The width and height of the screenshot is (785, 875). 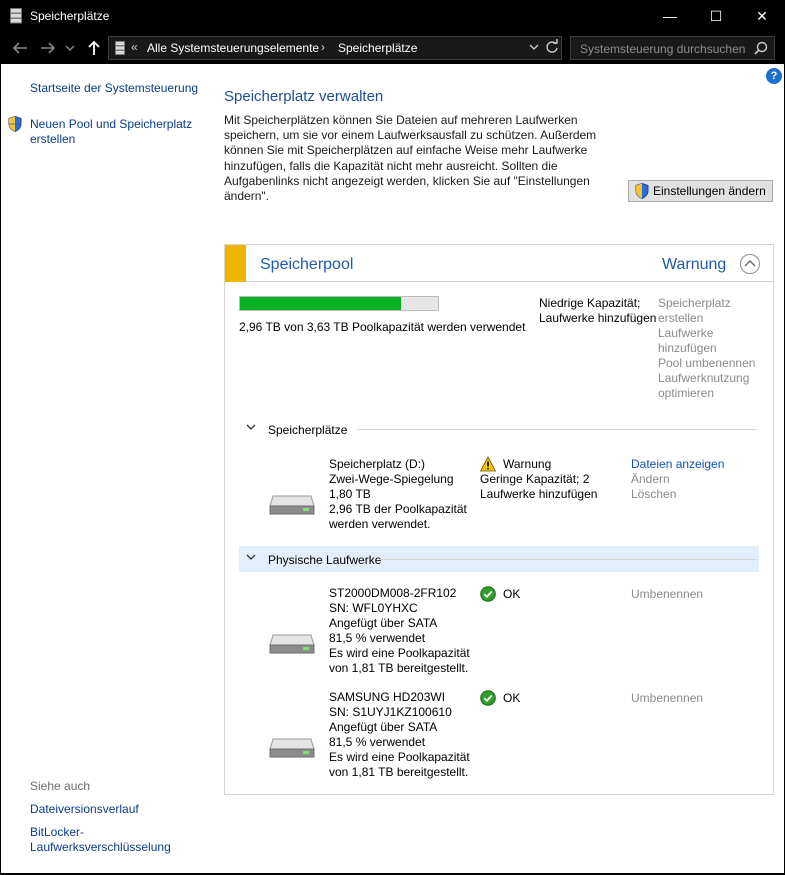 What do you see at coordinates (100, 847) in the screenshot?
I see `bitlocker-link-line2: Laufwerksverschlüsselung` at bounding box center [100, 847].